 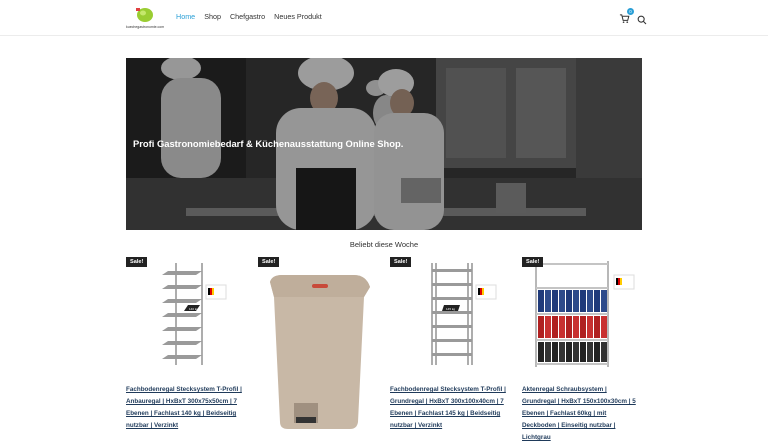 What do you see at coordinates (193, 309) in the screenshot?
I see `svg-text: 140 kg` at bounding box center [193, 309].